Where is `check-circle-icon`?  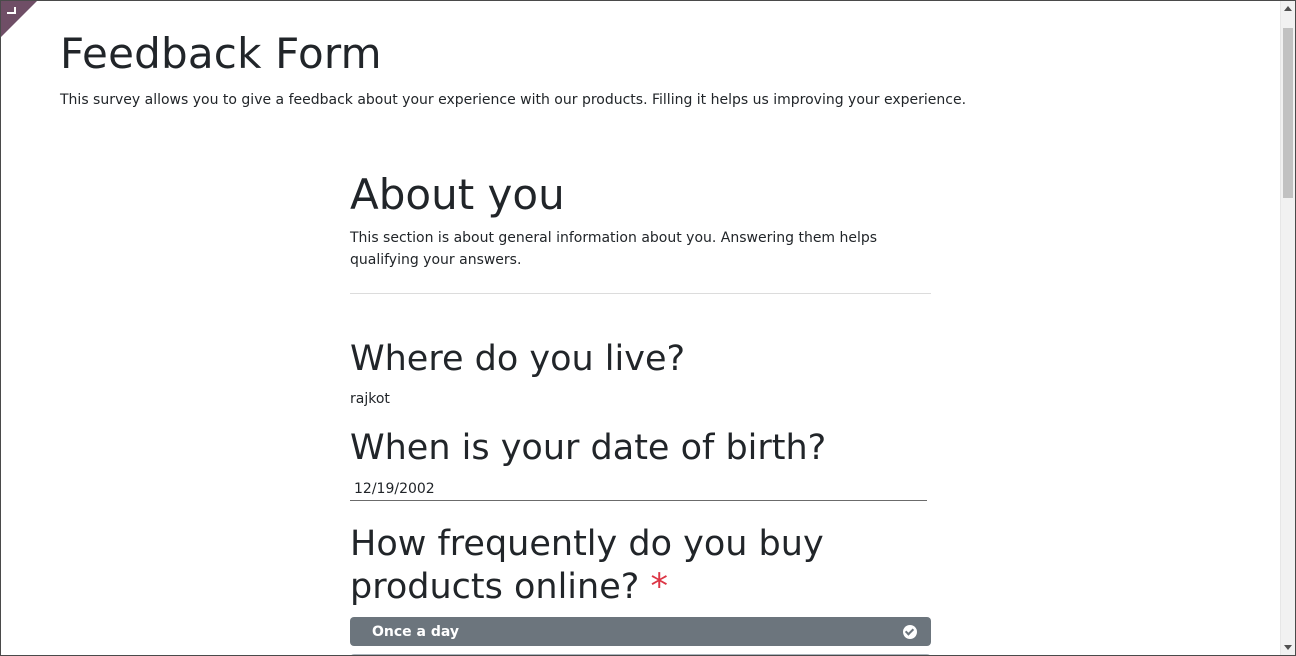
check-circle-icon is located at coordinates (910, 631).